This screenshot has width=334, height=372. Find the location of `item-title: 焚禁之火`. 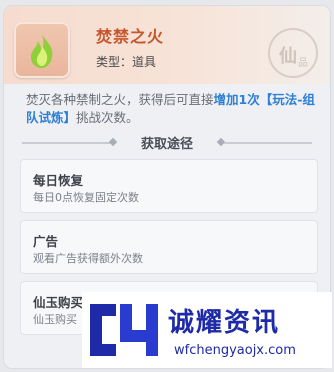

item-title: 焚禁之火 is located at coordinates (130, 36).